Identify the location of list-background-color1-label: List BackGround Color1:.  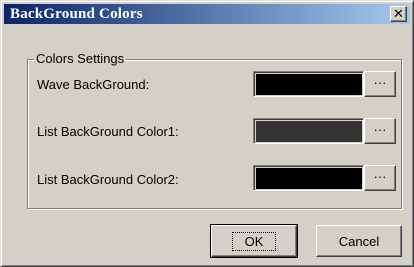
(108, 131).